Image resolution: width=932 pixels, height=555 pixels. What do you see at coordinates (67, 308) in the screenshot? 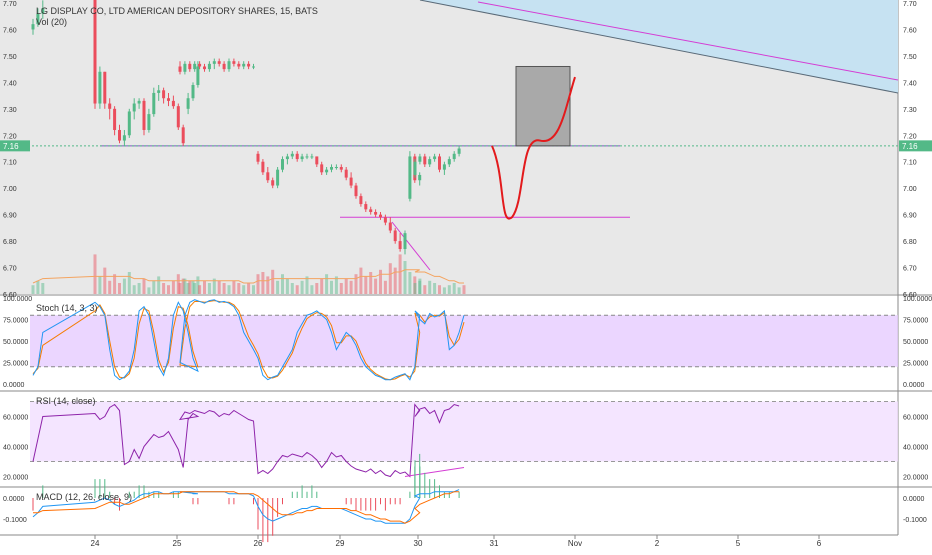
I see `stoch-label: Stoch (14, 3, 3)` at bounding box center [67, 308].